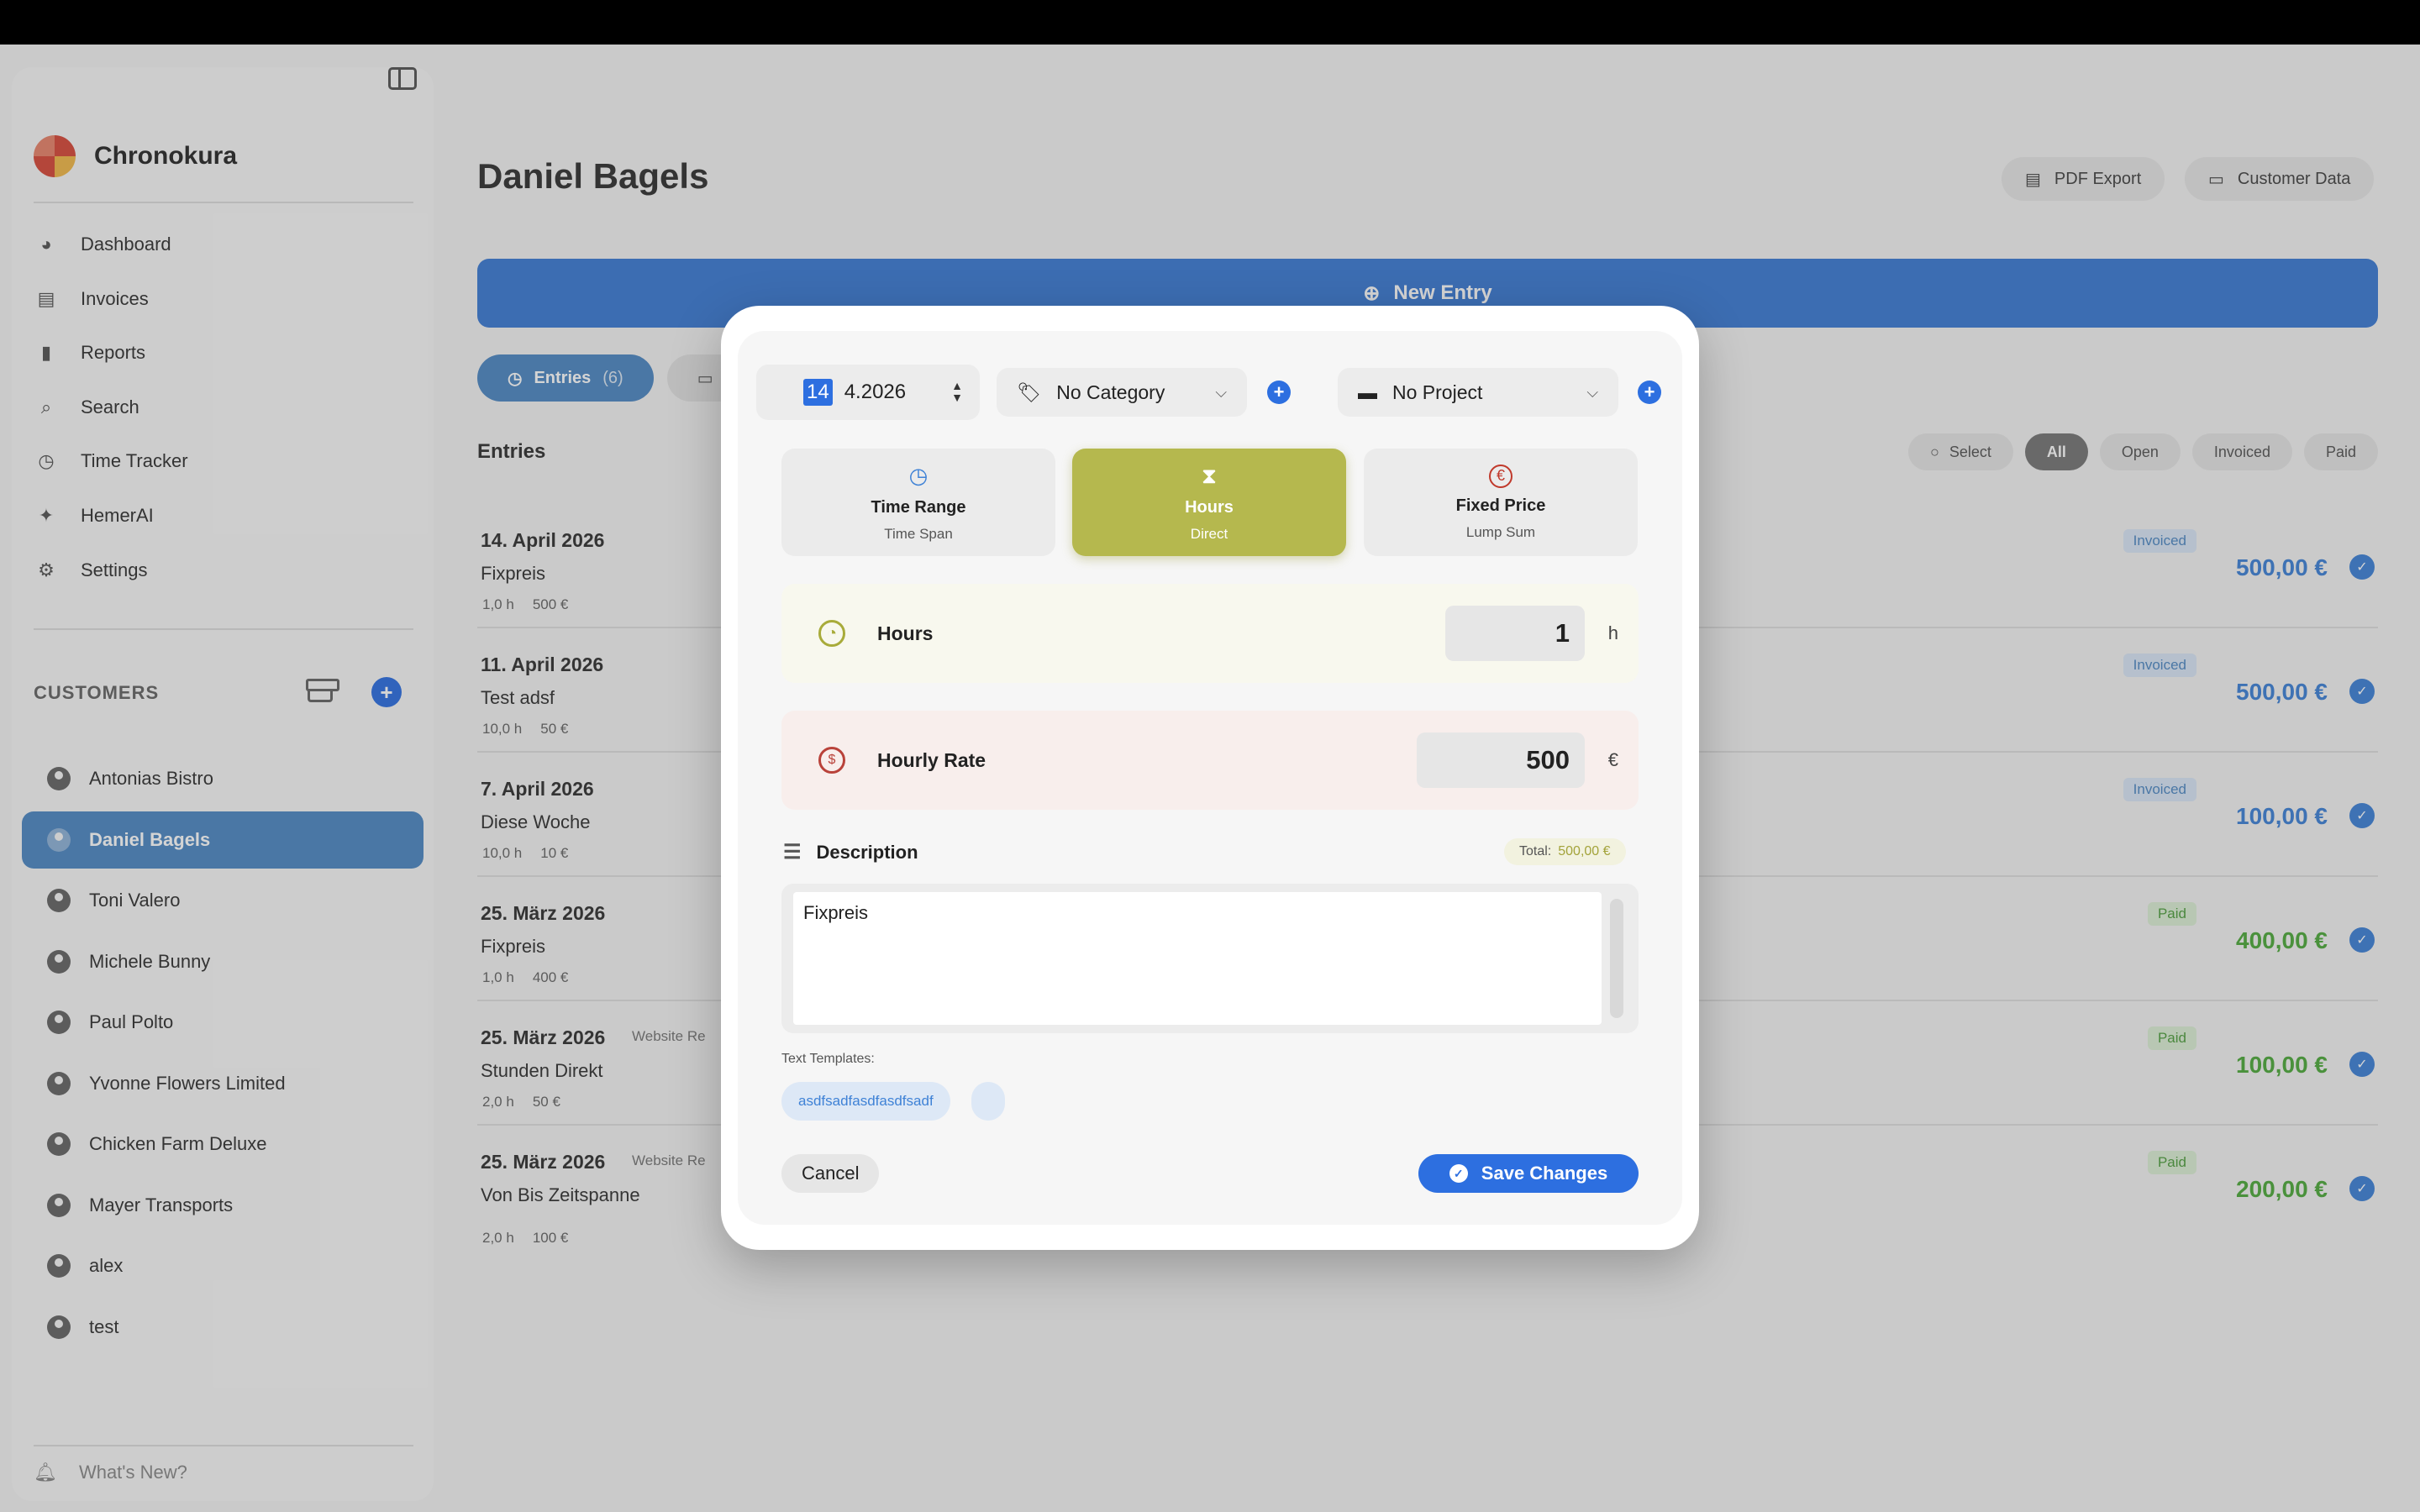 The image size is (2420, 1512). Describe the element at coordinates (1209, 475) in the screenshot. I see `hourglass-icon: ⧗` at that location.